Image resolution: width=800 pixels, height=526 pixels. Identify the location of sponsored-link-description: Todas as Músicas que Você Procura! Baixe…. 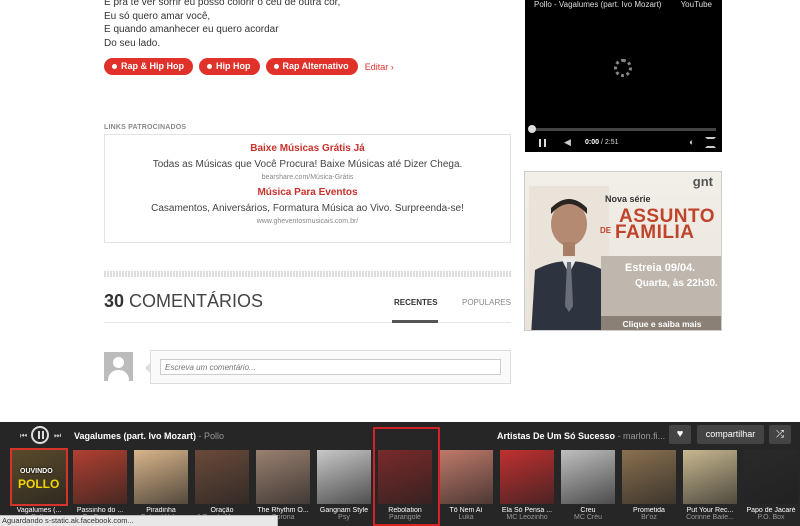
(307, 164).